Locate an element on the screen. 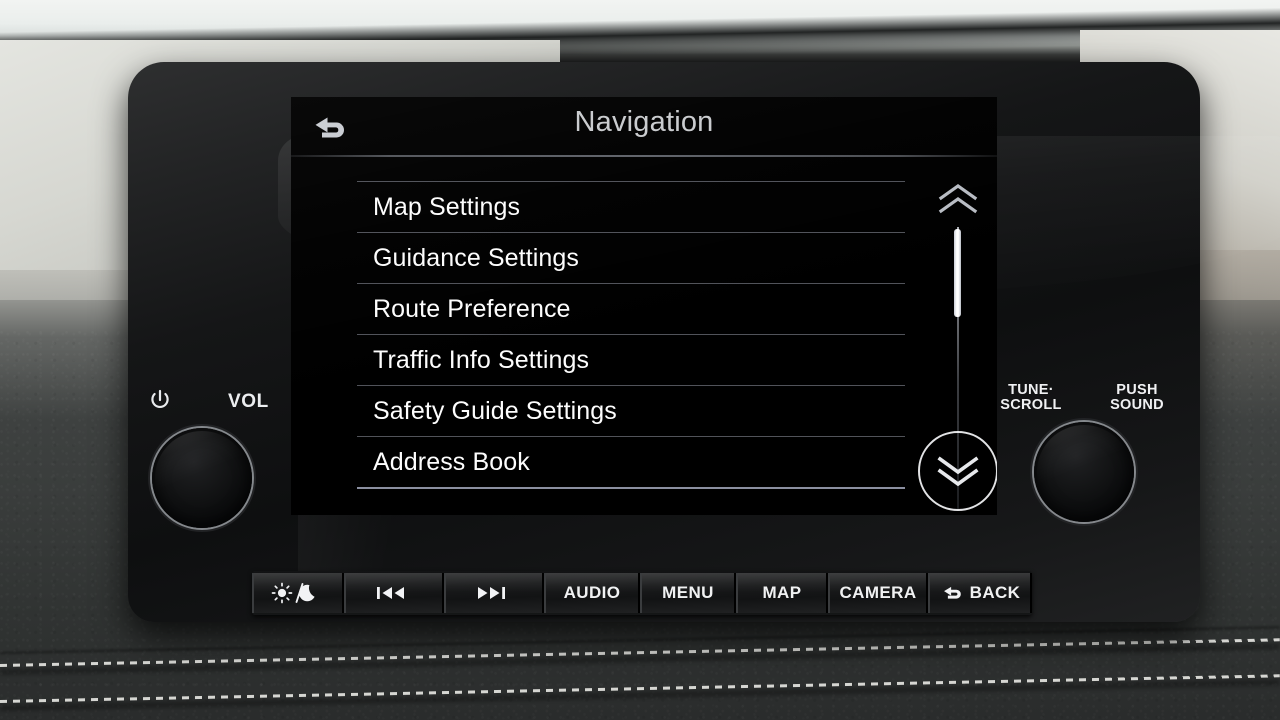 Image resolution: width=1280 pixels, height=720 pixels. day-night-button is located at coordinates (298, 593).